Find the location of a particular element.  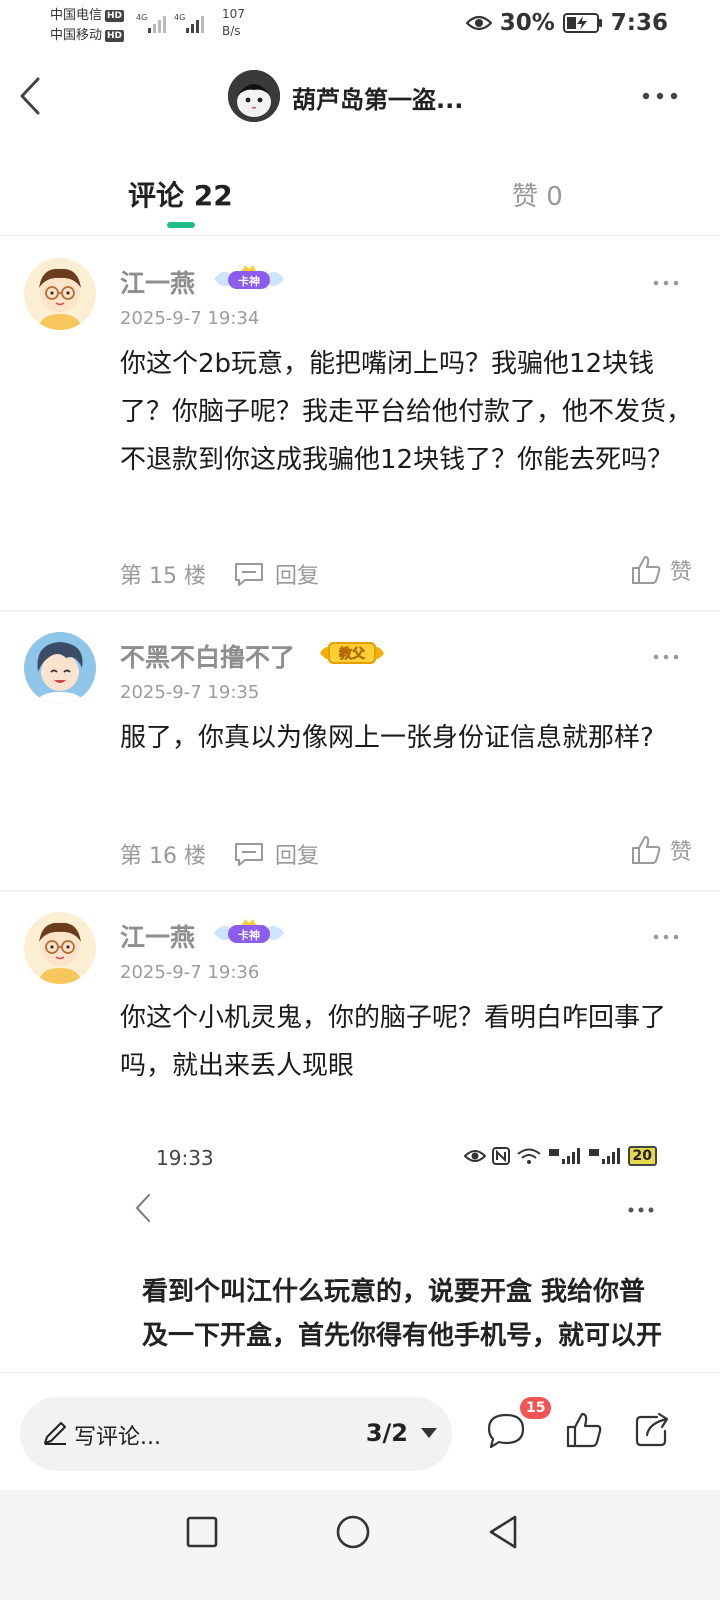

system-nav-bar is located at coordinates (360, 1545).